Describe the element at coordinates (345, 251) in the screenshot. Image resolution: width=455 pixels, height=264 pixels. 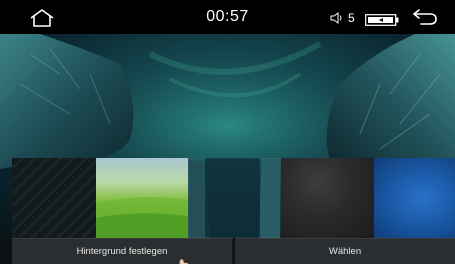
I see `choose-button: Wählen` at that location.